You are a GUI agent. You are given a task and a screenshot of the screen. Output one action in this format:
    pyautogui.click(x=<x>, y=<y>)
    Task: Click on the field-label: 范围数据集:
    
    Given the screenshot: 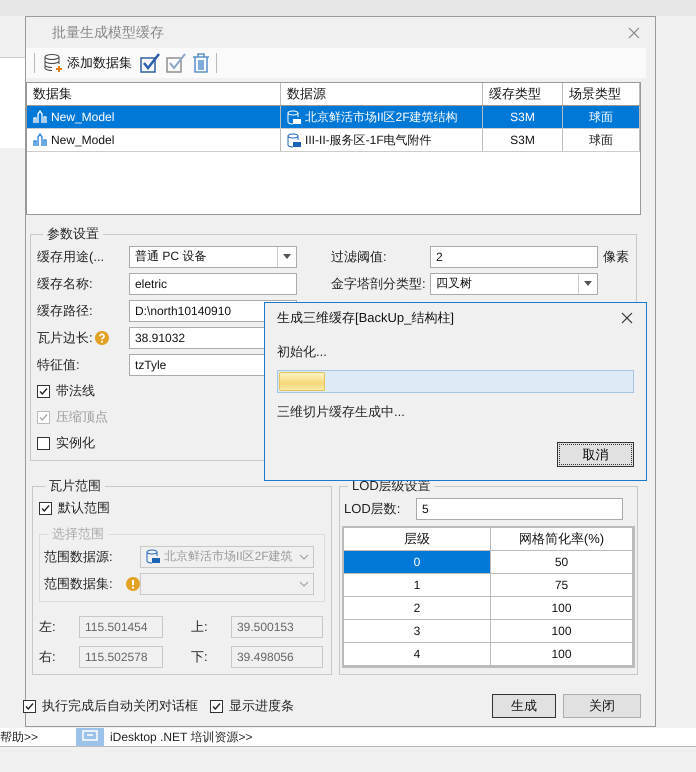 What is the action you would take?
    pyautogui.click(x=79, y=583)
    